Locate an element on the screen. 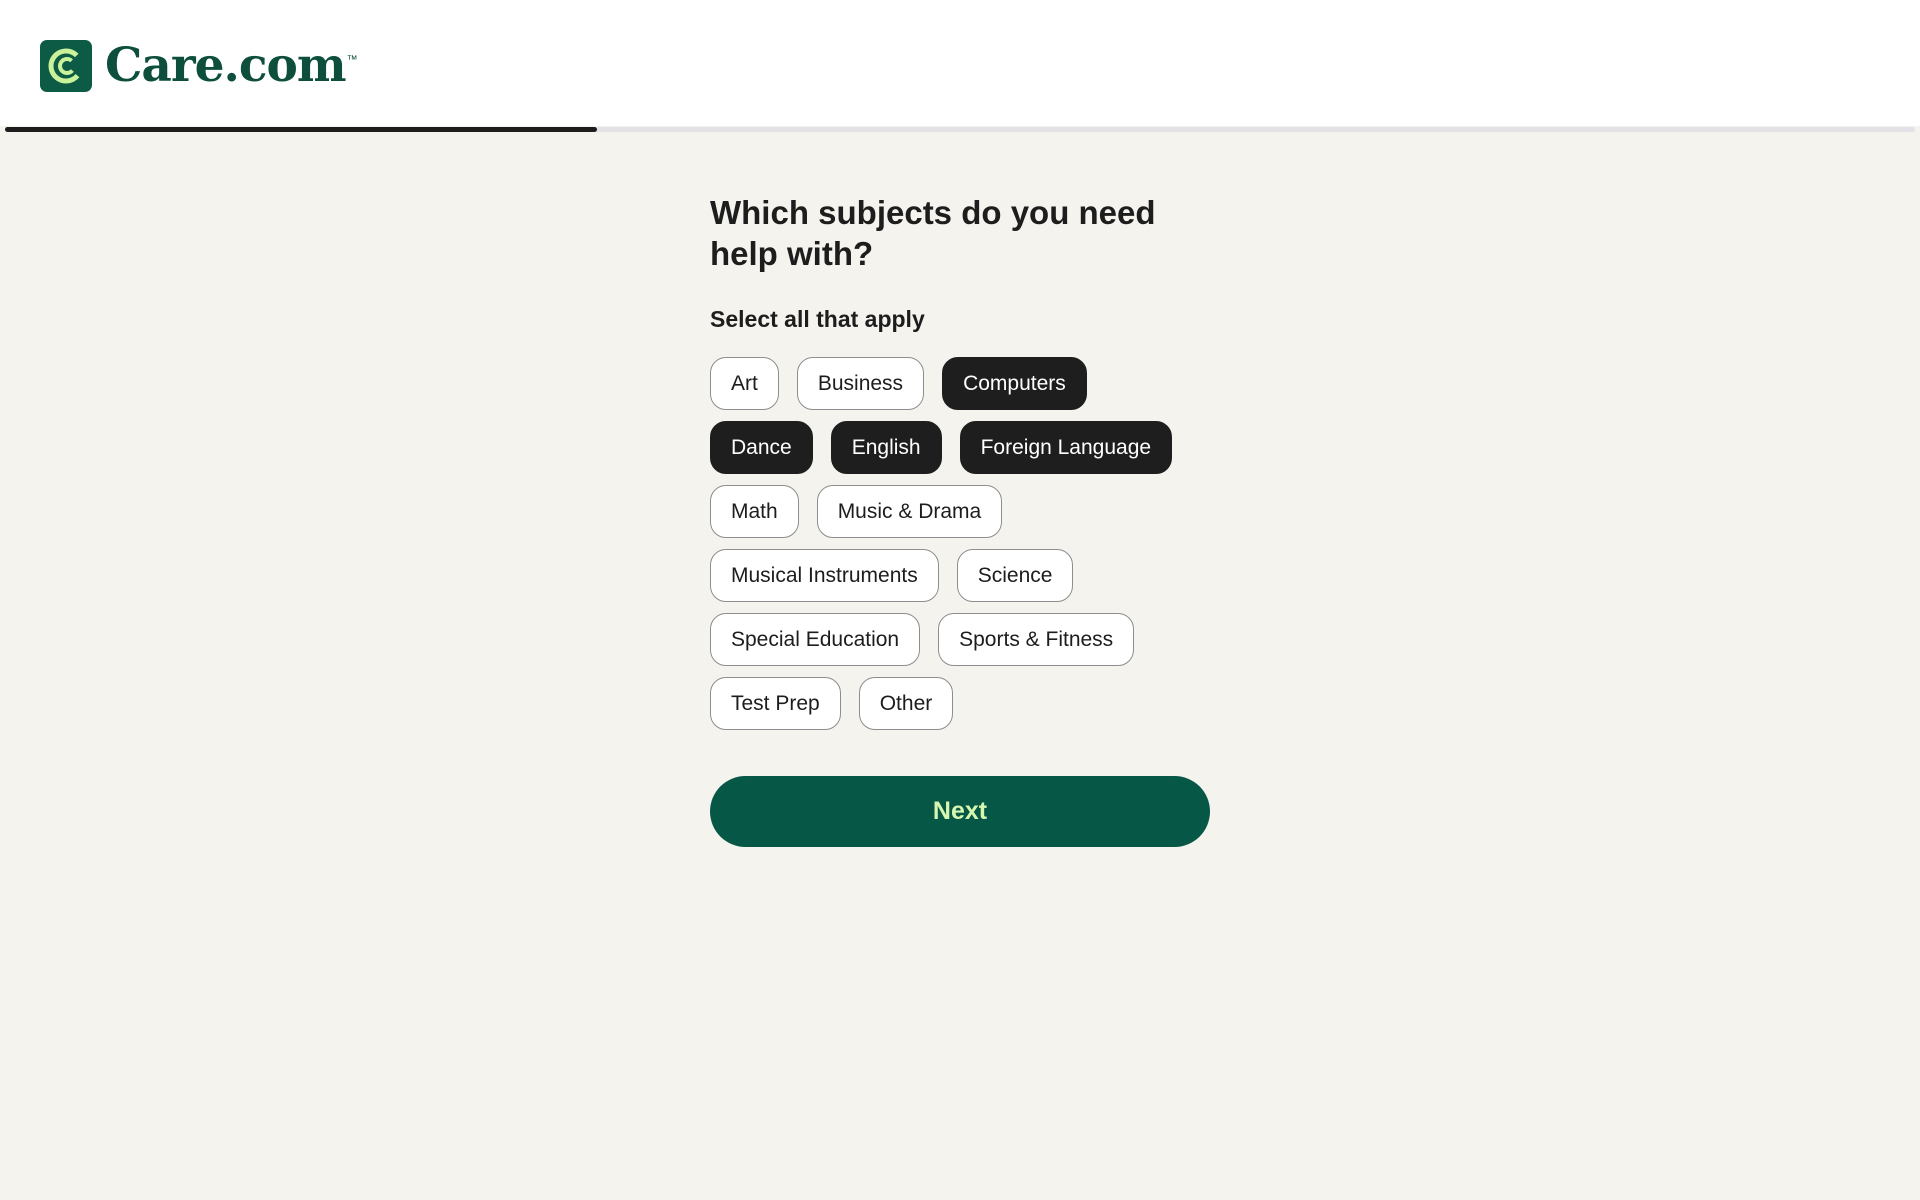  brand-name: Care.com is located at coordinates (226, 65).